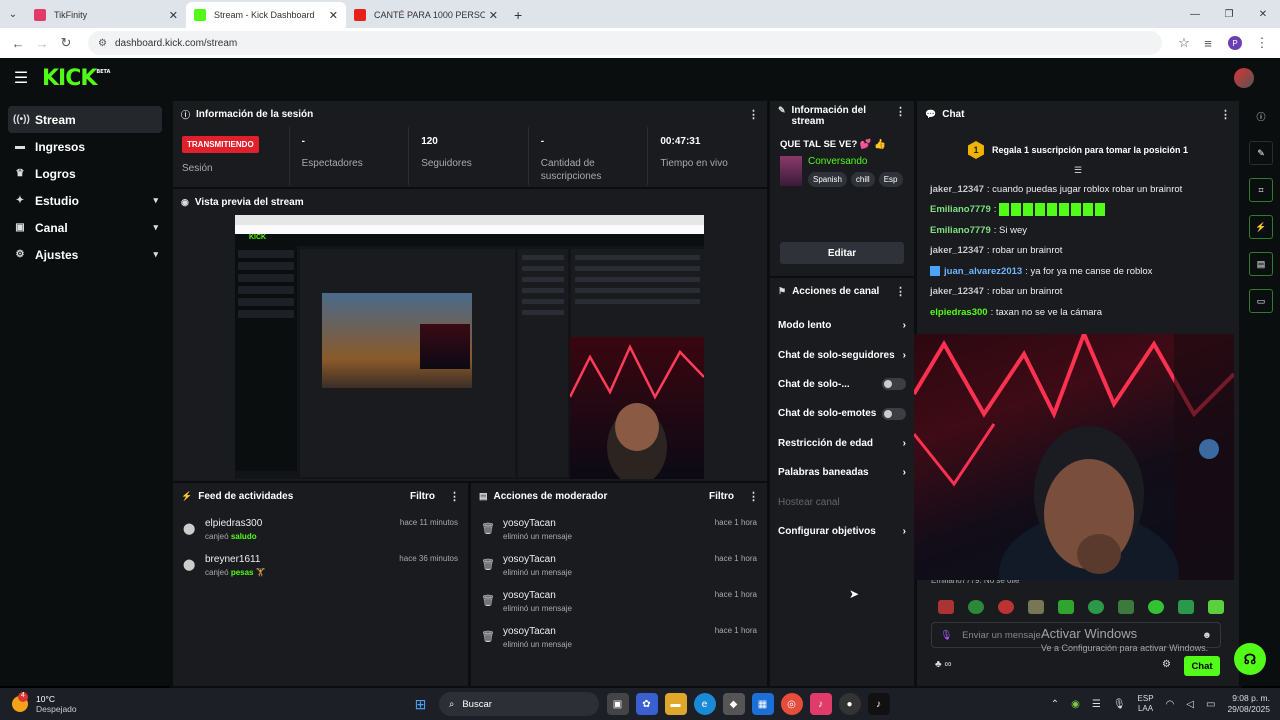 This screenshot has width=1280, height=720. I want to click on lightning-icon: ⚡, so click(1261, 227).